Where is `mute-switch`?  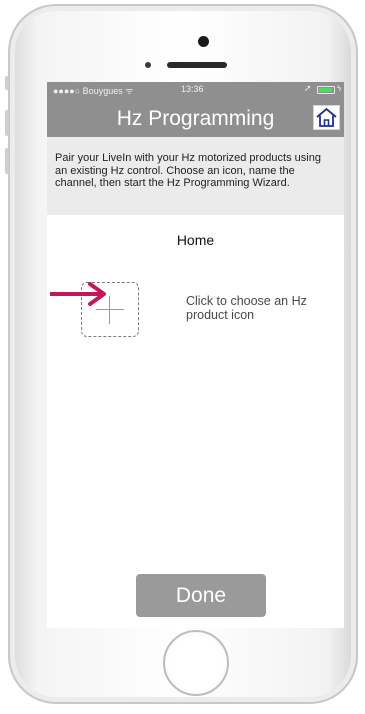
mute-switch is located at coordinates (7, 83).